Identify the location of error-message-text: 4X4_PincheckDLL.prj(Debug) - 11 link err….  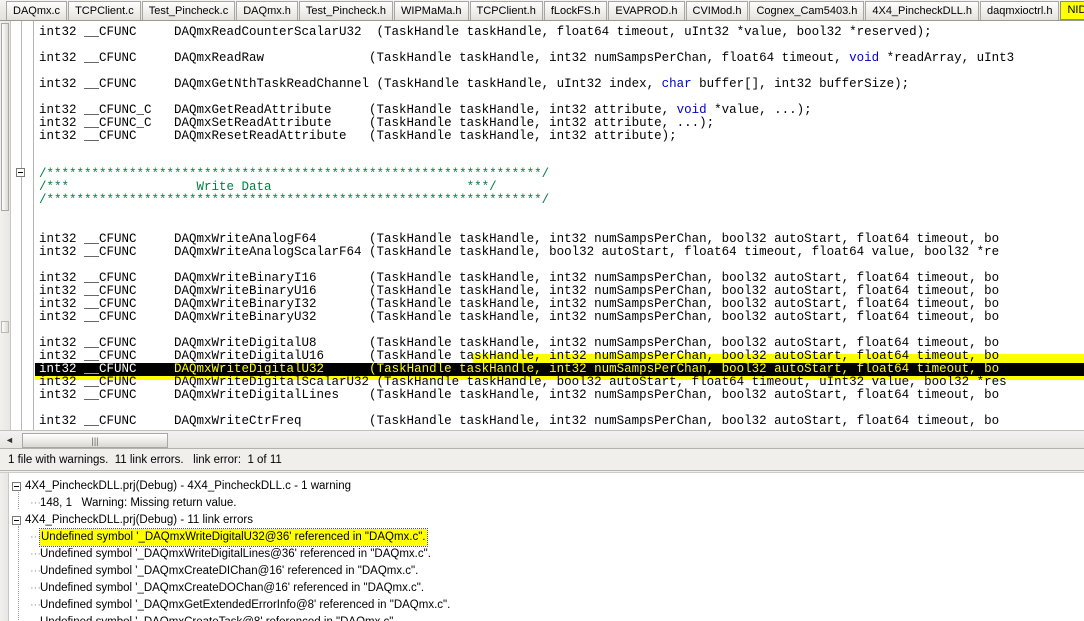
(139, 520).